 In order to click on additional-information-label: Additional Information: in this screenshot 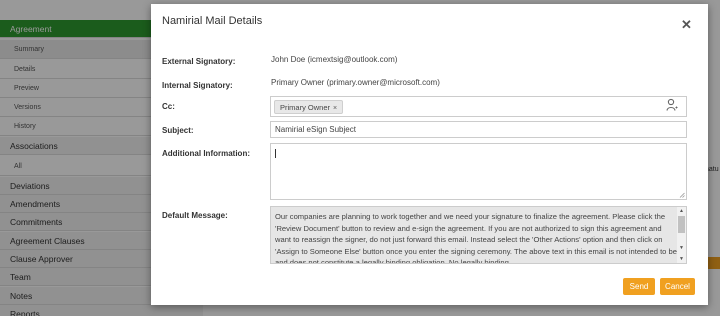, I will do `click(206, 153)`.